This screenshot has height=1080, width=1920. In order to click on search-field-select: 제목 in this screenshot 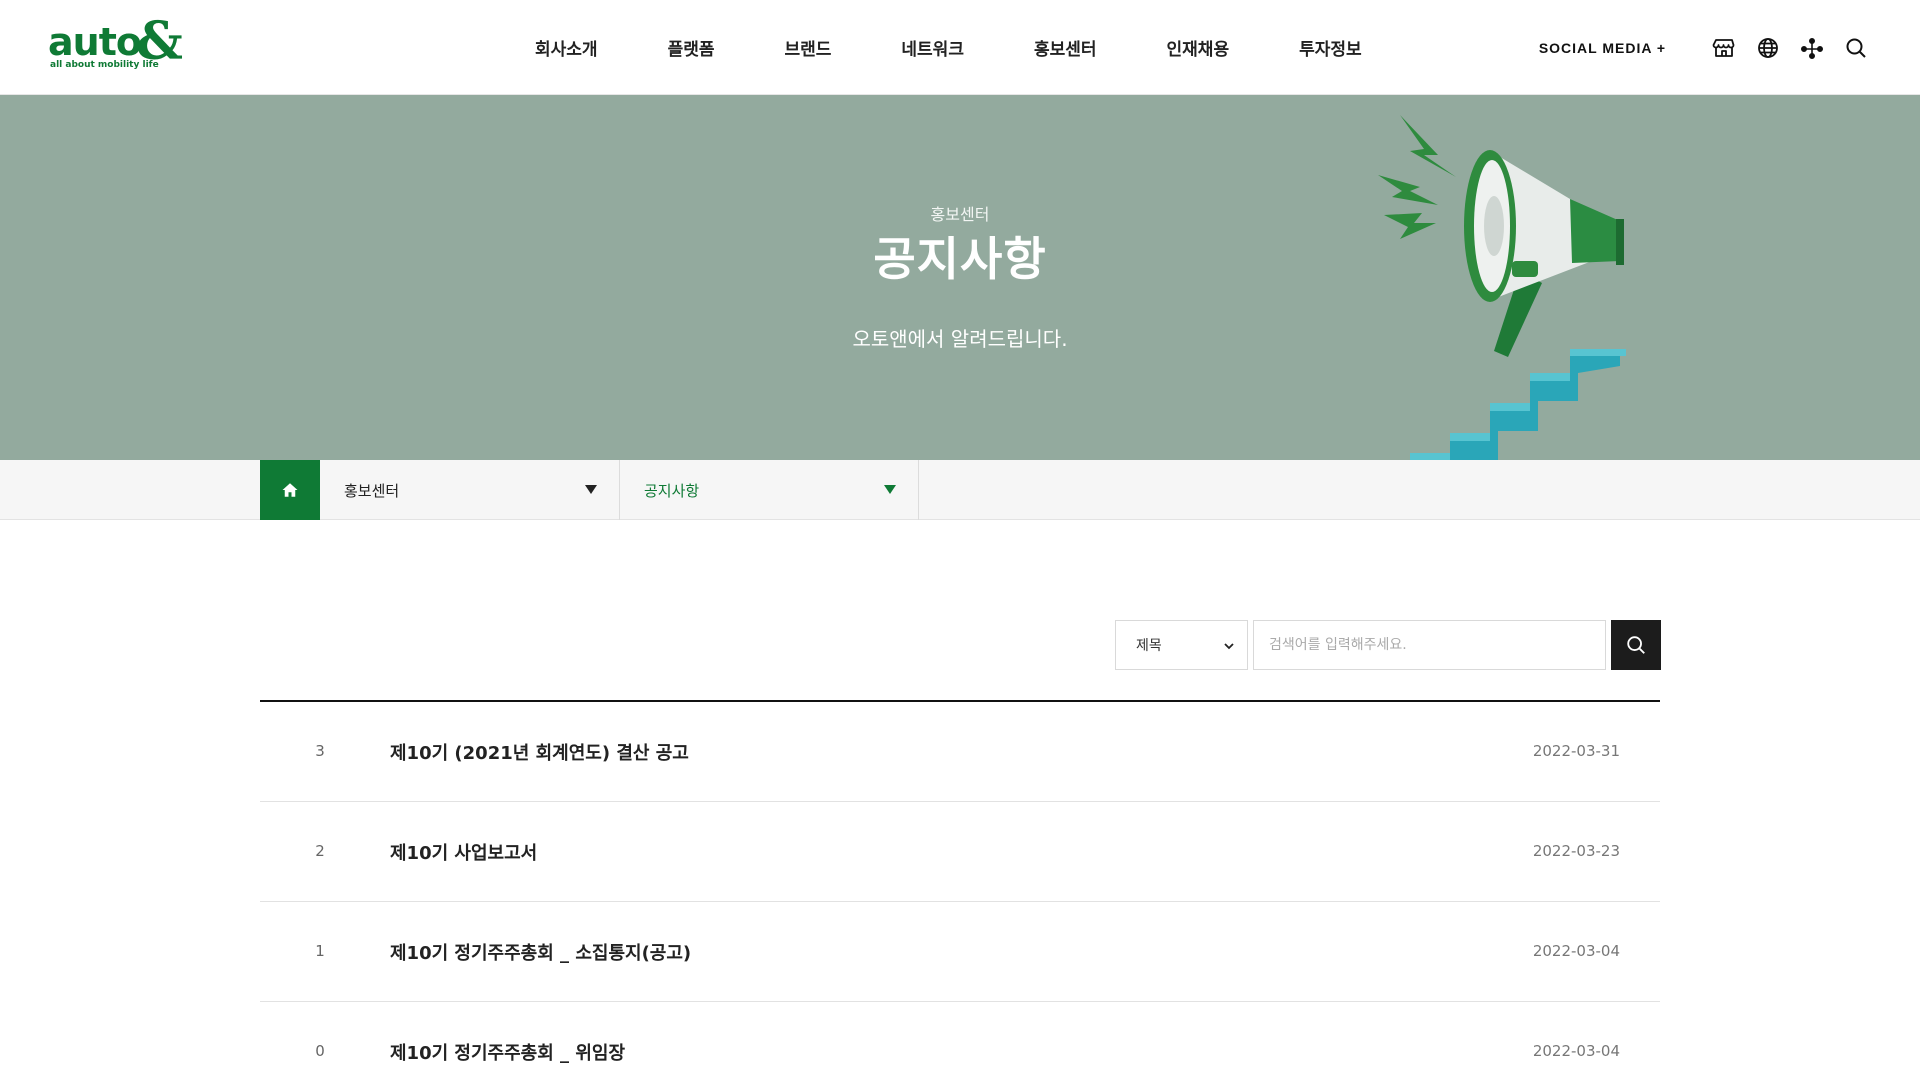, I will do `click(1181, 645)`.